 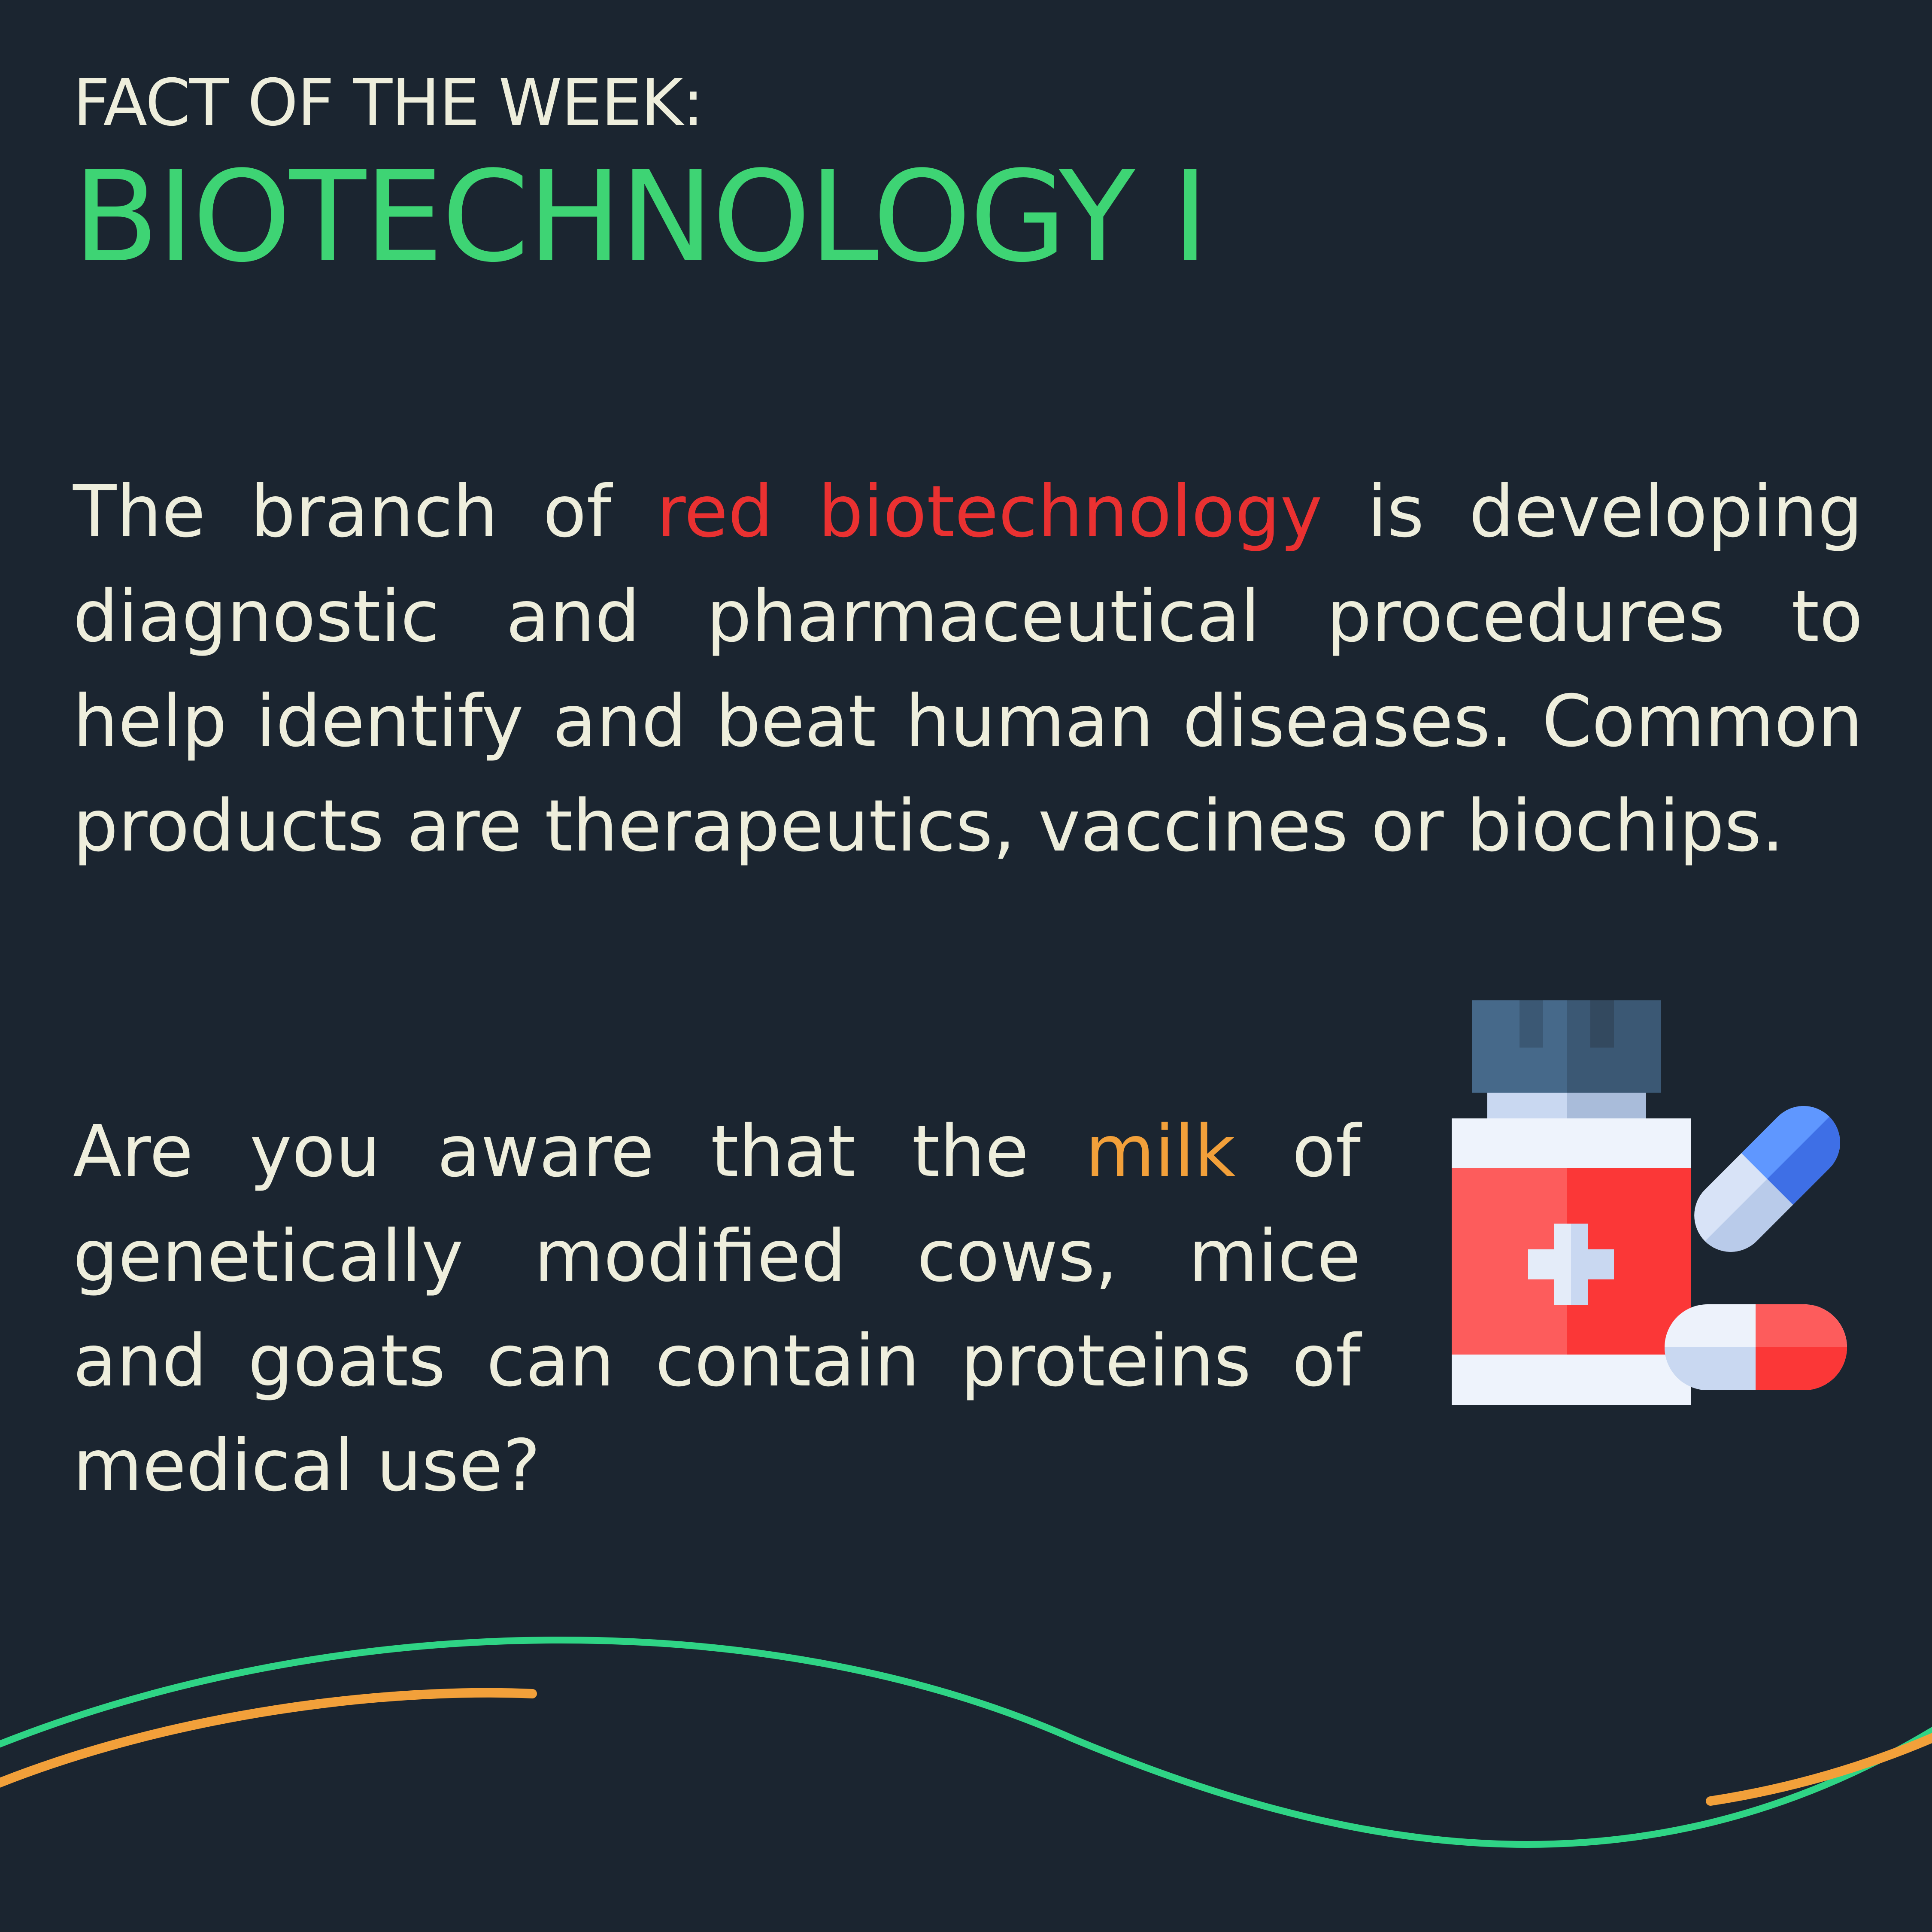 I want to click on orange-wave-right, so click(x=1819, y=1770).